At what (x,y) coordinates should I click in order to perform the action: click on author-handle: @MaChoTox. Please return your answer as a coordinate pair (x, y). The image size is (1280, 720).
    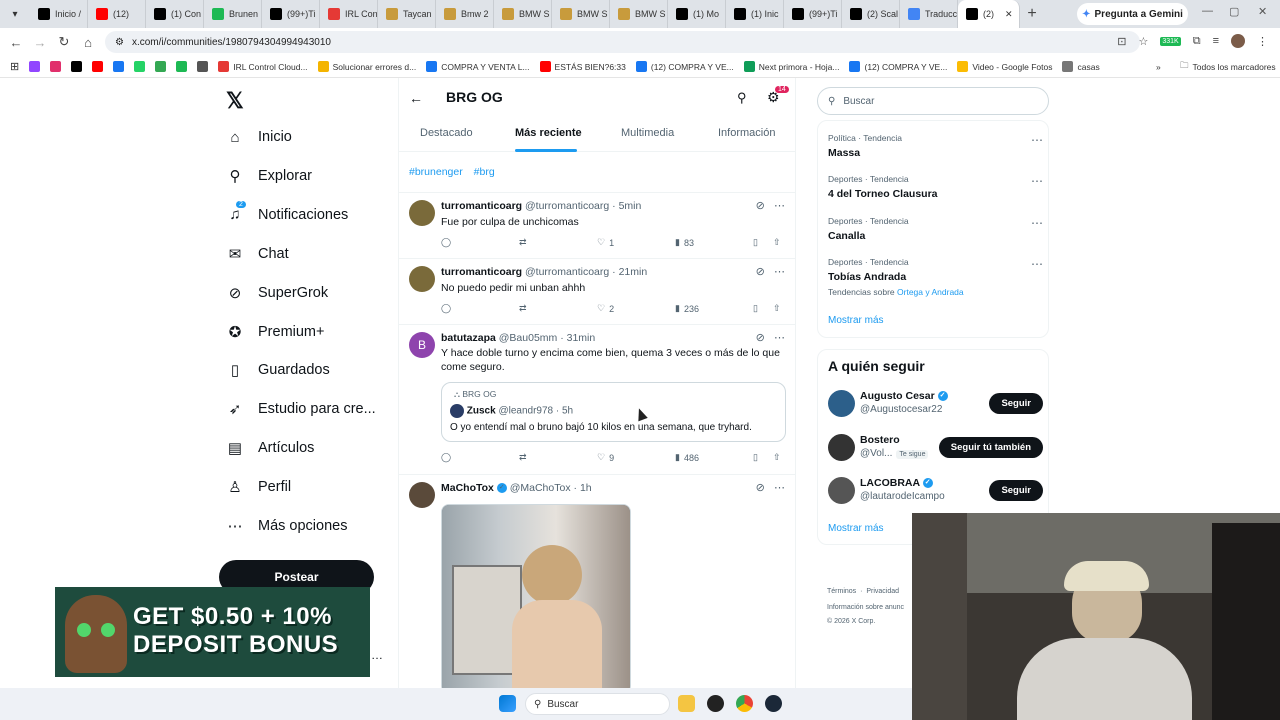
    Looking at the image, I should click on (540, 488).